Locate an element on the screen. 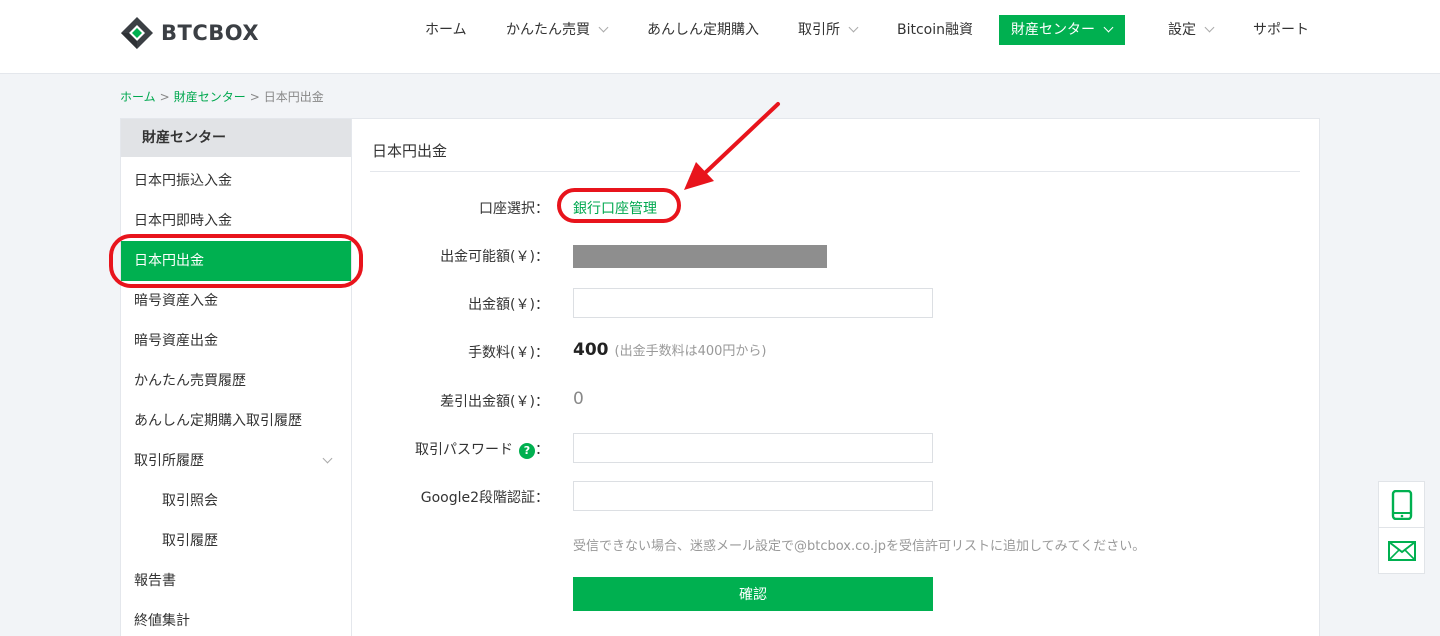 The image size is (1440, 636). phone-icon is located at coordinates (1401, 504).